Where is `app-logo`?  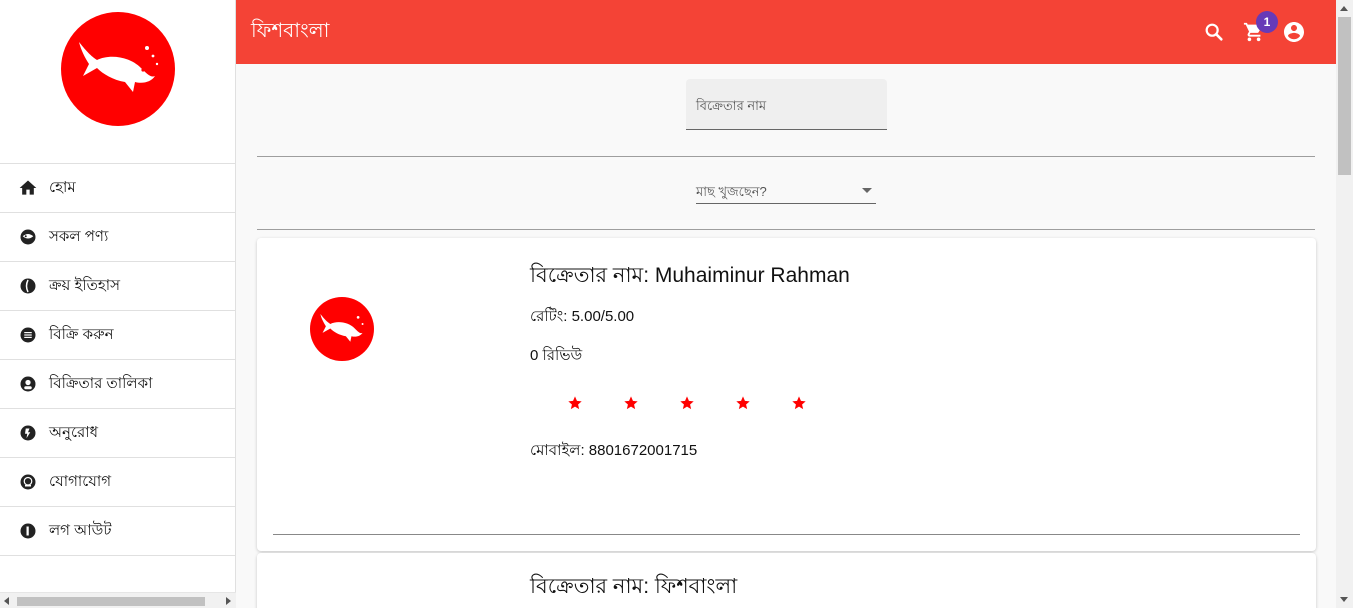
app-logo is located at coordinates (117, 69).